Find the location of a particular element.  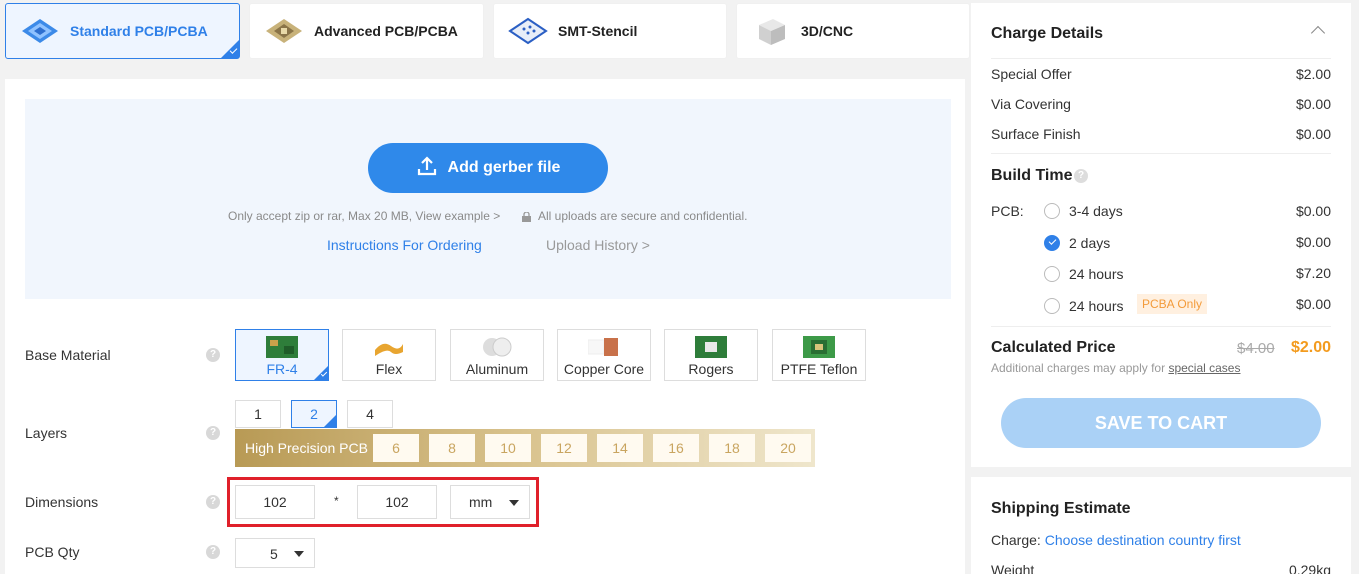

material-label: Aluminum is located at coordinates (497, 369).